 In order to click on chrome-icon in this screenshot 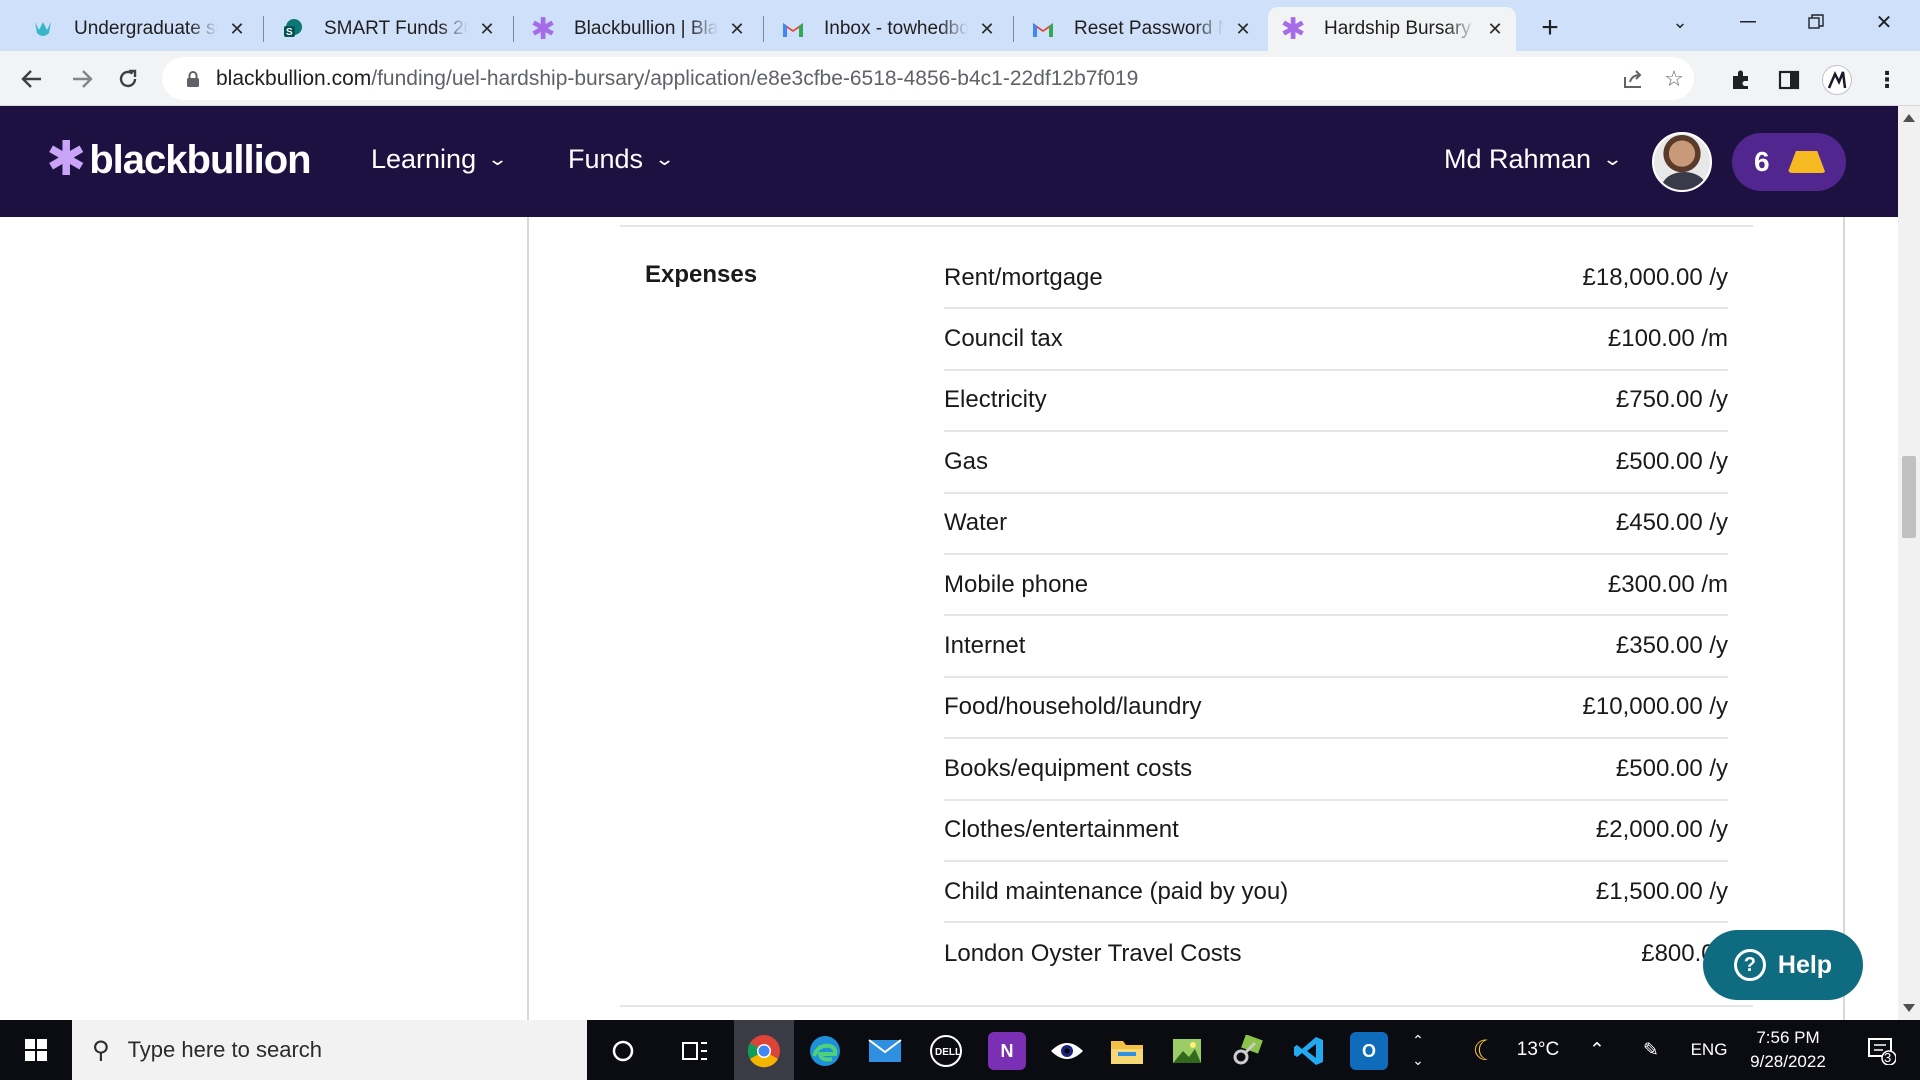, I will do `click(764, 1051)`.